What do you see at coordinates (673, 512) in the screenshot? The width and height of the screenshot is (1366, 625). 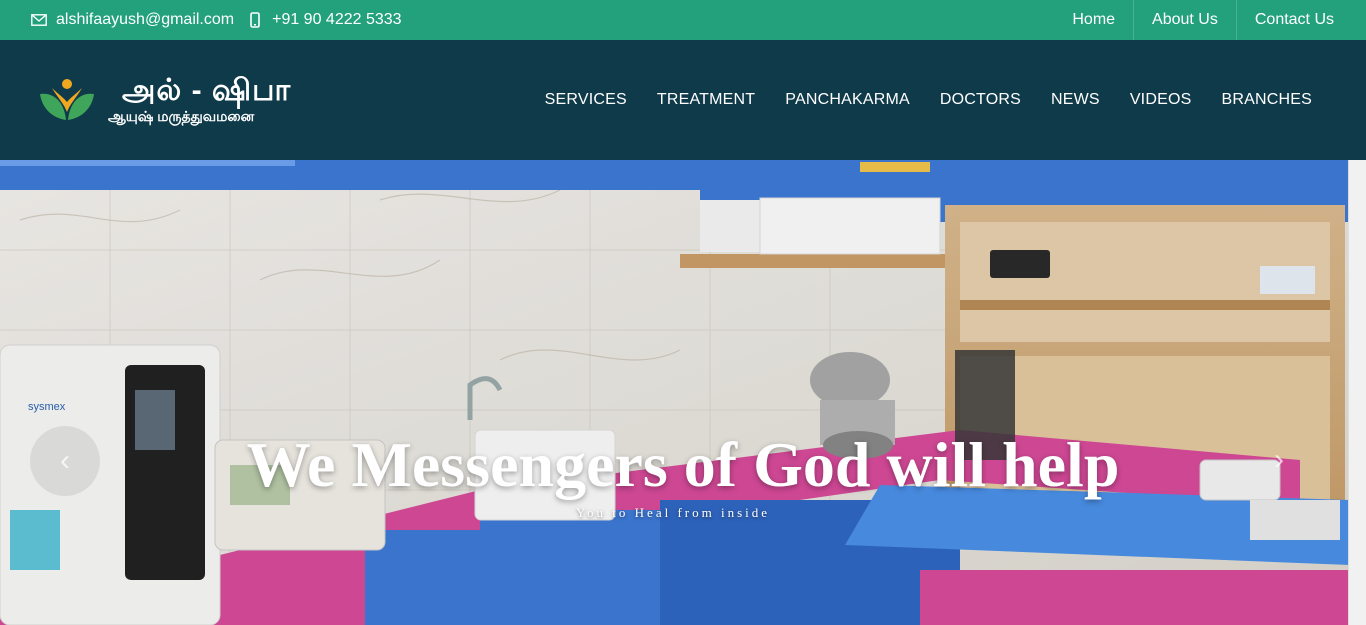 I see `hero-subtitle: You to Heal from inside` at bounding box center [673, 512].